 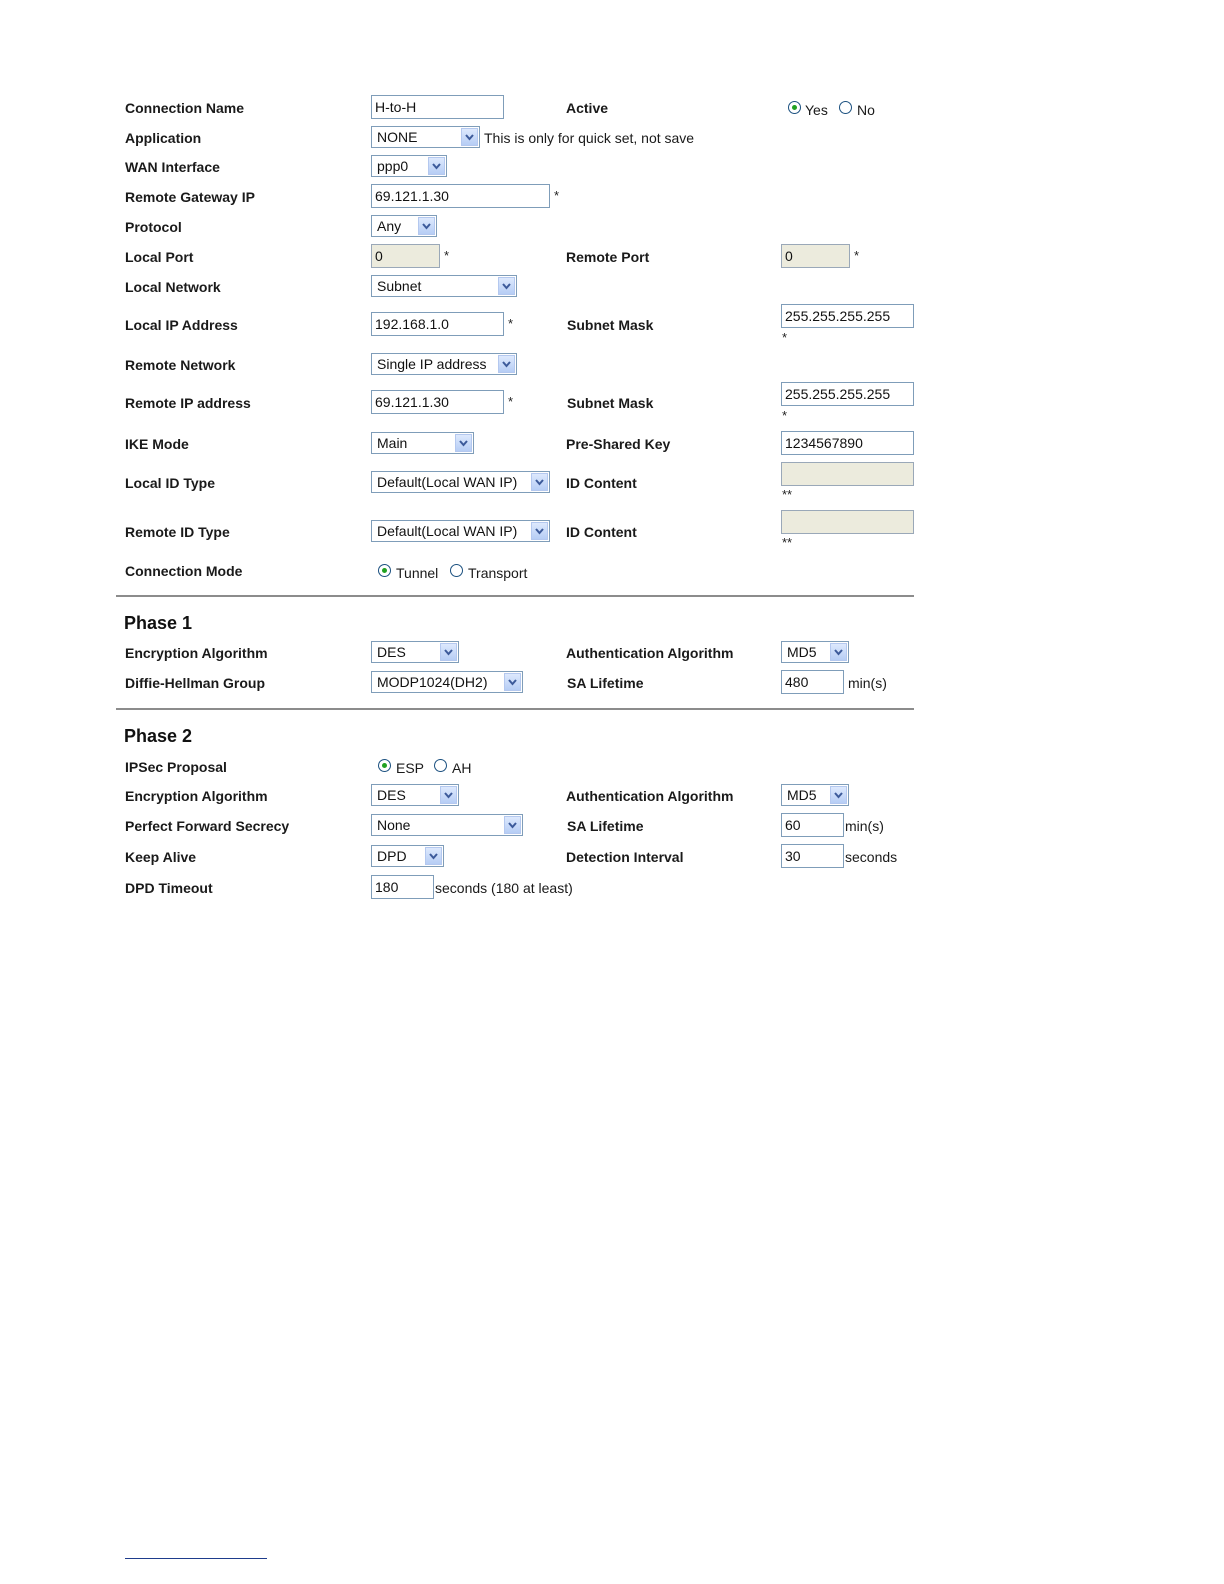 I want to click on remote-id-type-select-value: Default(Local WAN IP), so click(x=447, y=531).